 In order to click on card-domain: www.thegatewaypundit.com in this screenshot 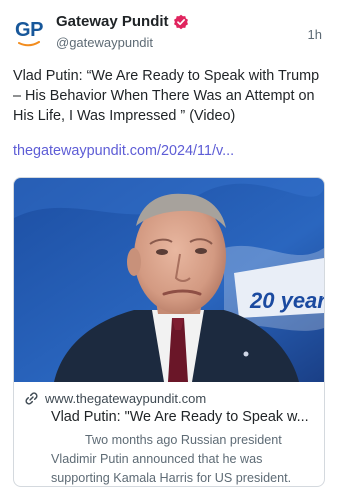, I will do `click(126, 398)`.